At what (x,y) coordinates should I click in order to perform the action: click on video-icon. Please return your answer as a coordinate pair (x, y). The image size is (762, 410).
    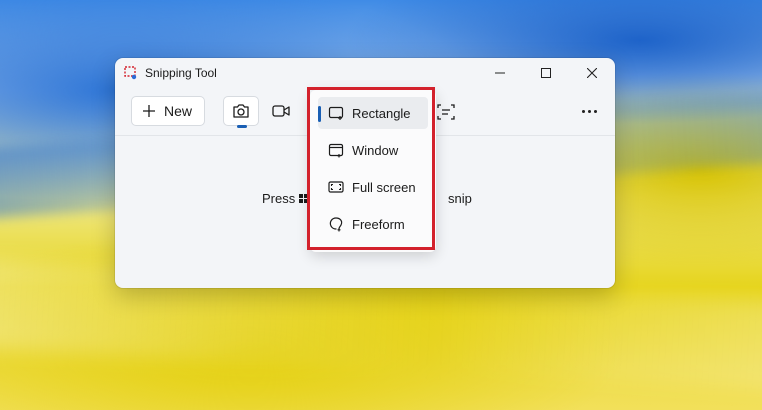
    Looking at the image, I should click on (281, 111).